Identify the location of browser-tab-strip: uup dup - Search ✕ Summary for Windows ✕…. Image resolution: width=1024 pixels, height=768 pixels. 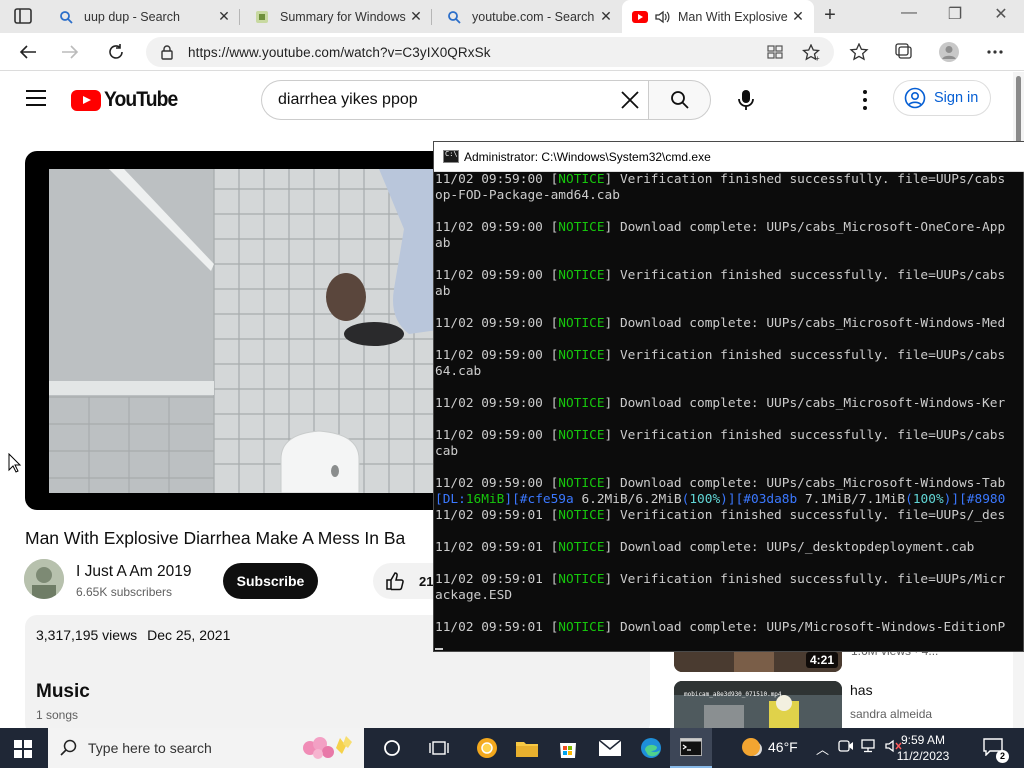
(512, 16).